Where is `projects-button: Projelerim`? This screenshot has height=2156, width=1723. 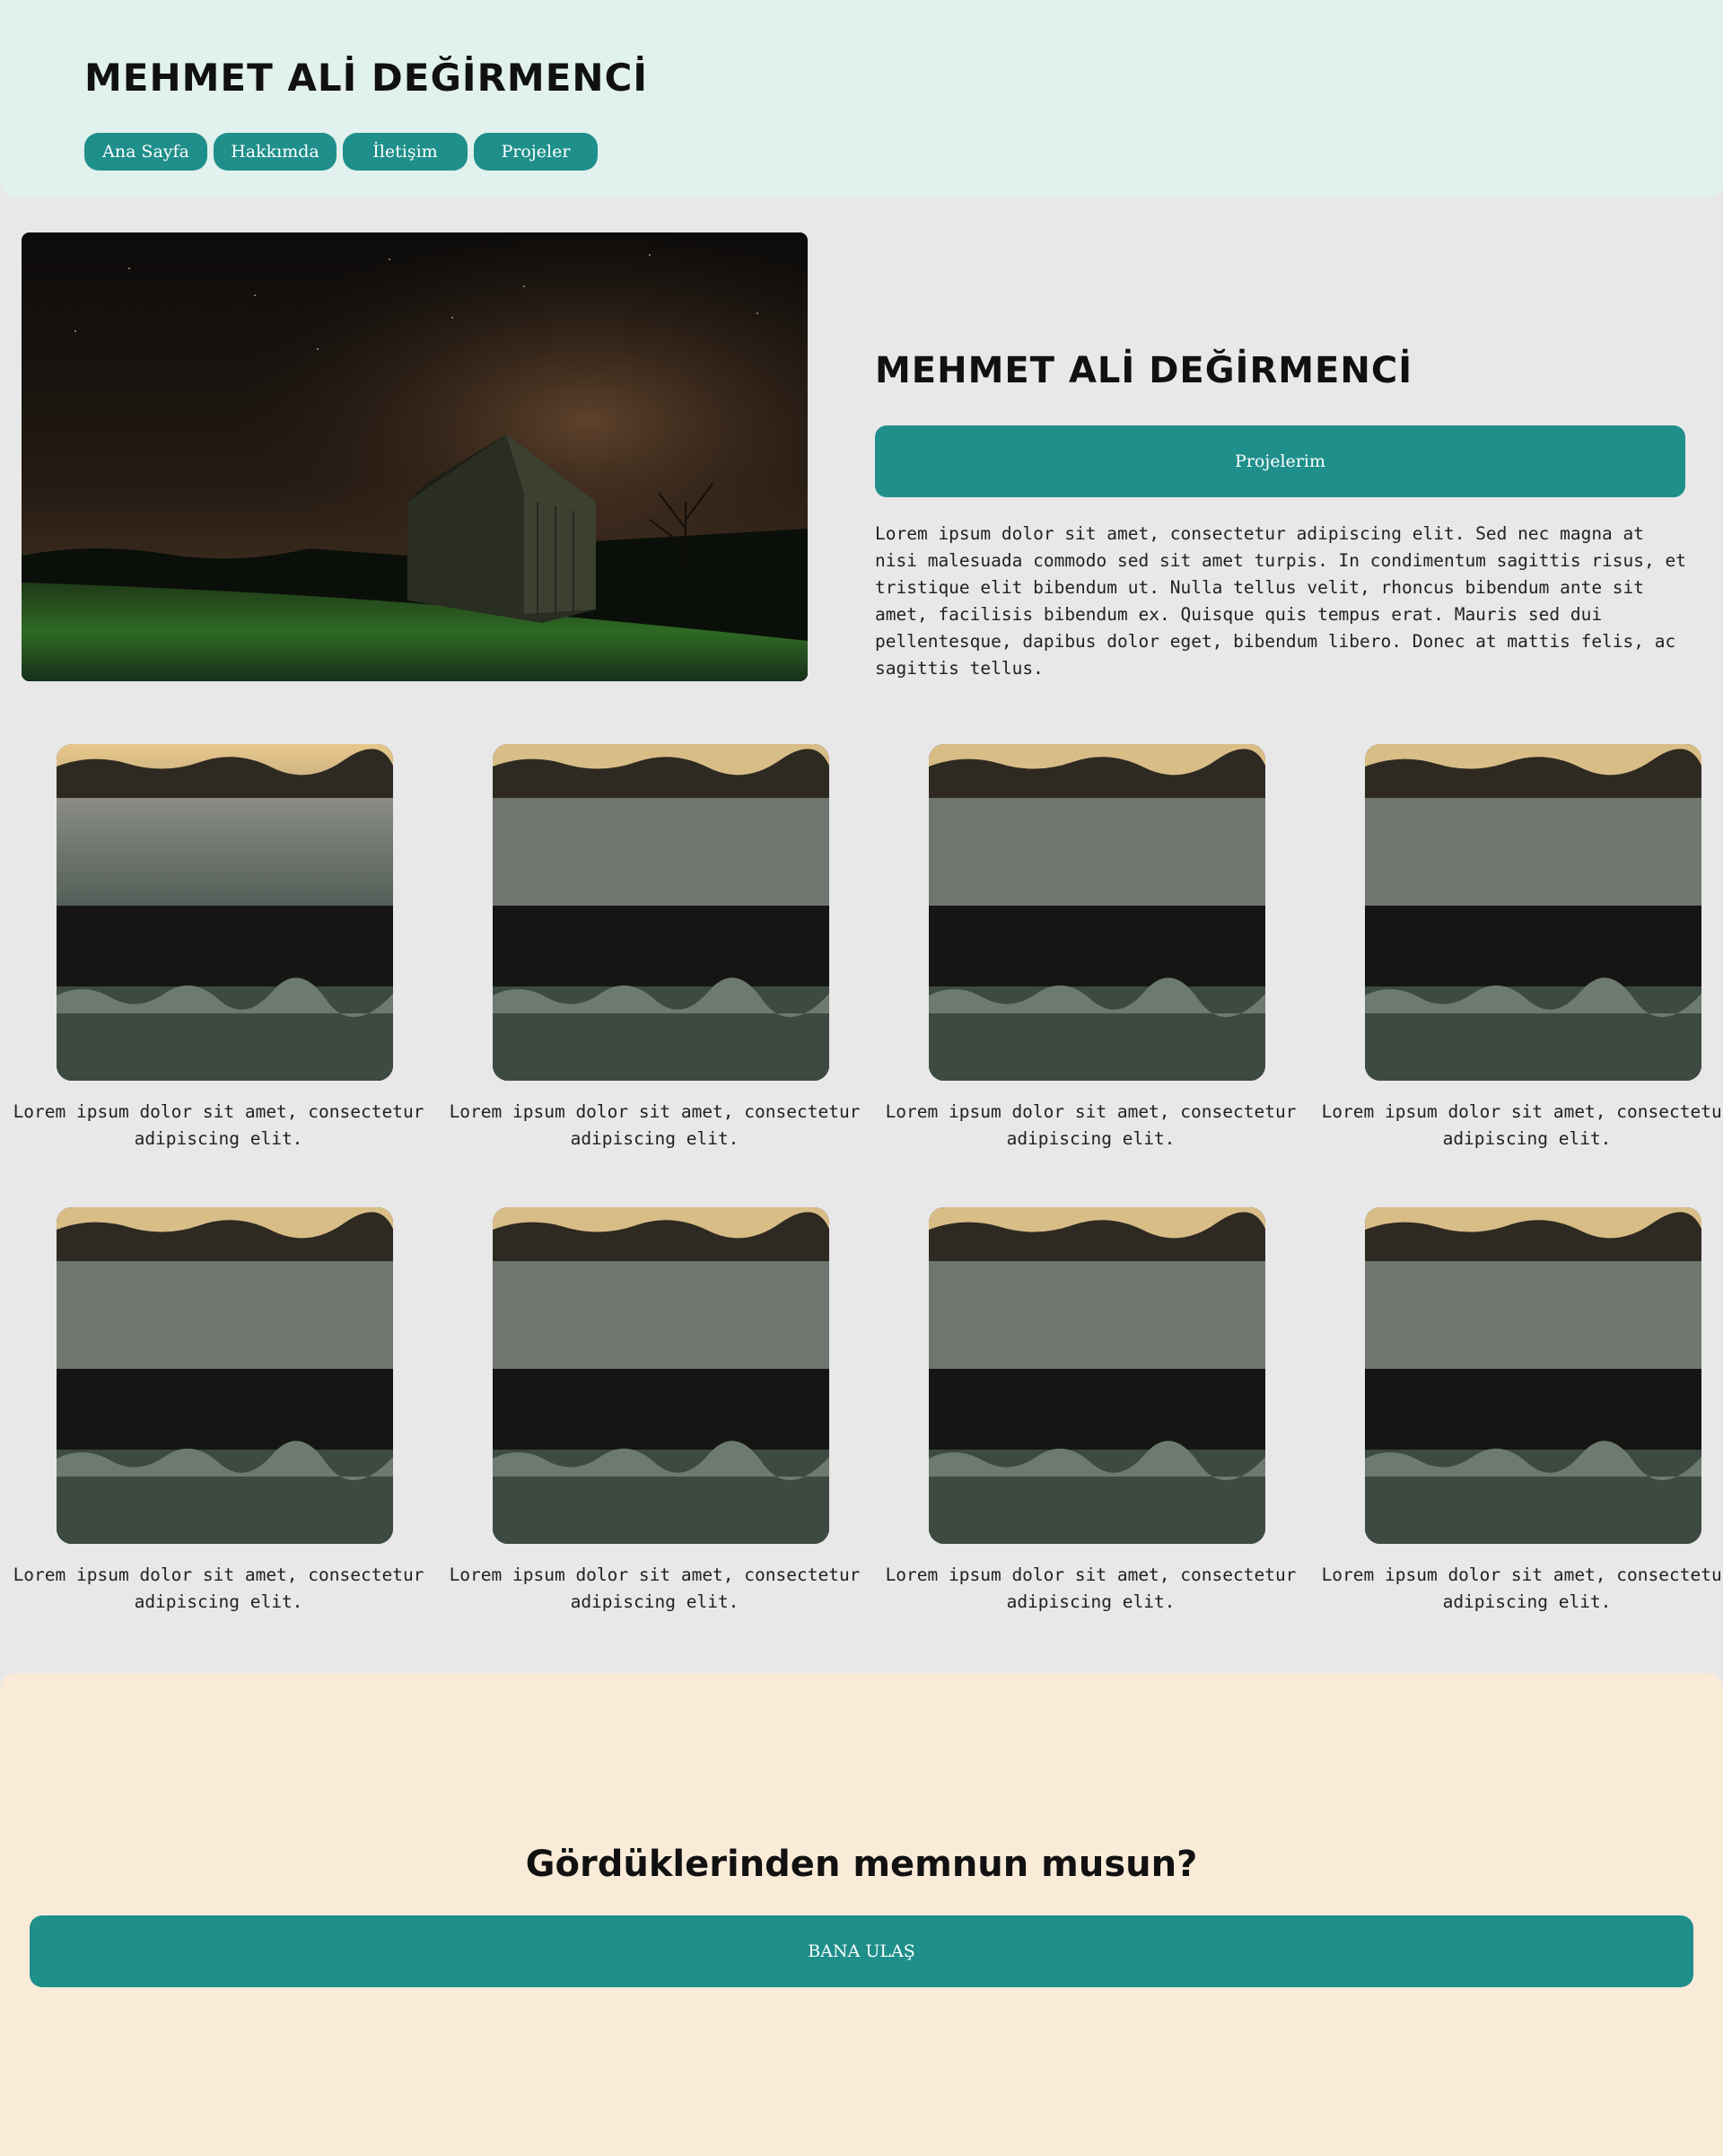 projects-button: Projelerim is located at coordinates (1280, 461).